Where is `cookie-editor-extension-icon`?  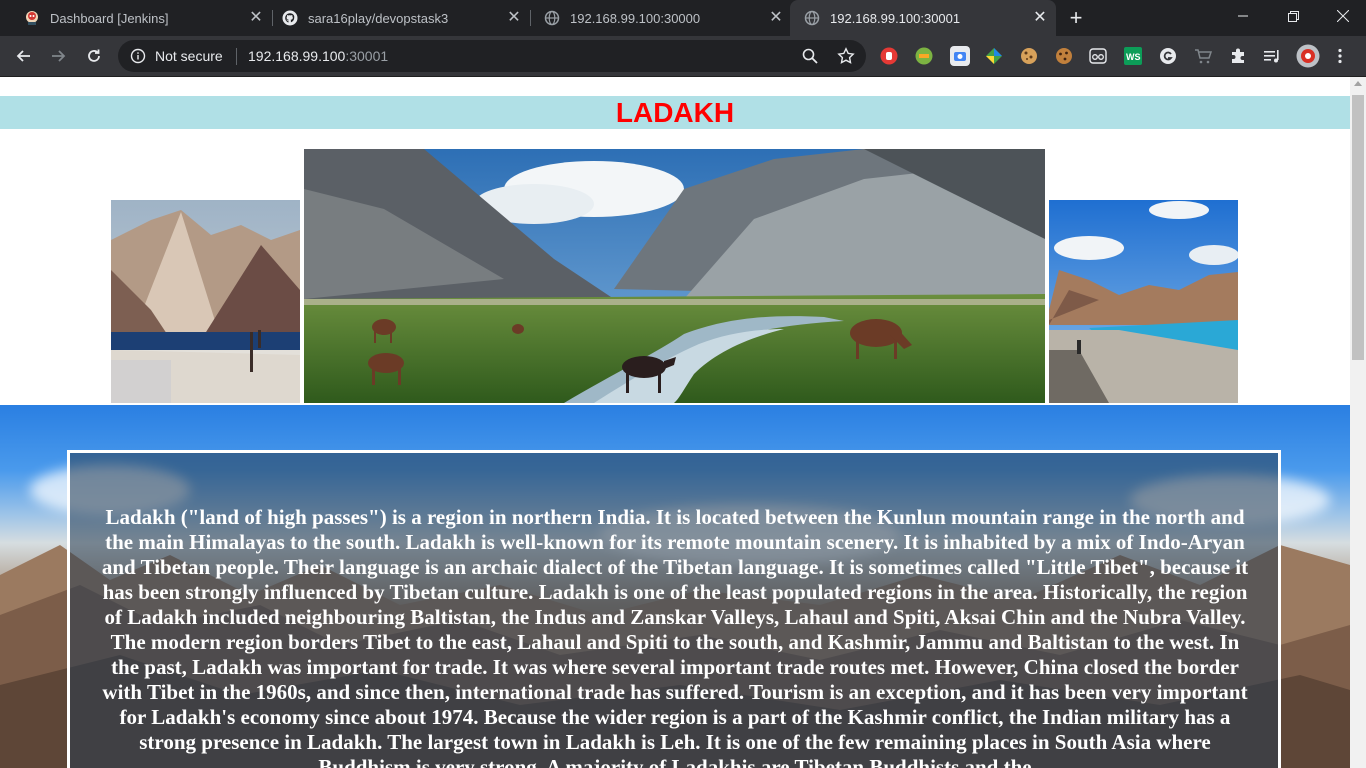 cookie-editor-extension-icon is located at coordinates (1064, 56).